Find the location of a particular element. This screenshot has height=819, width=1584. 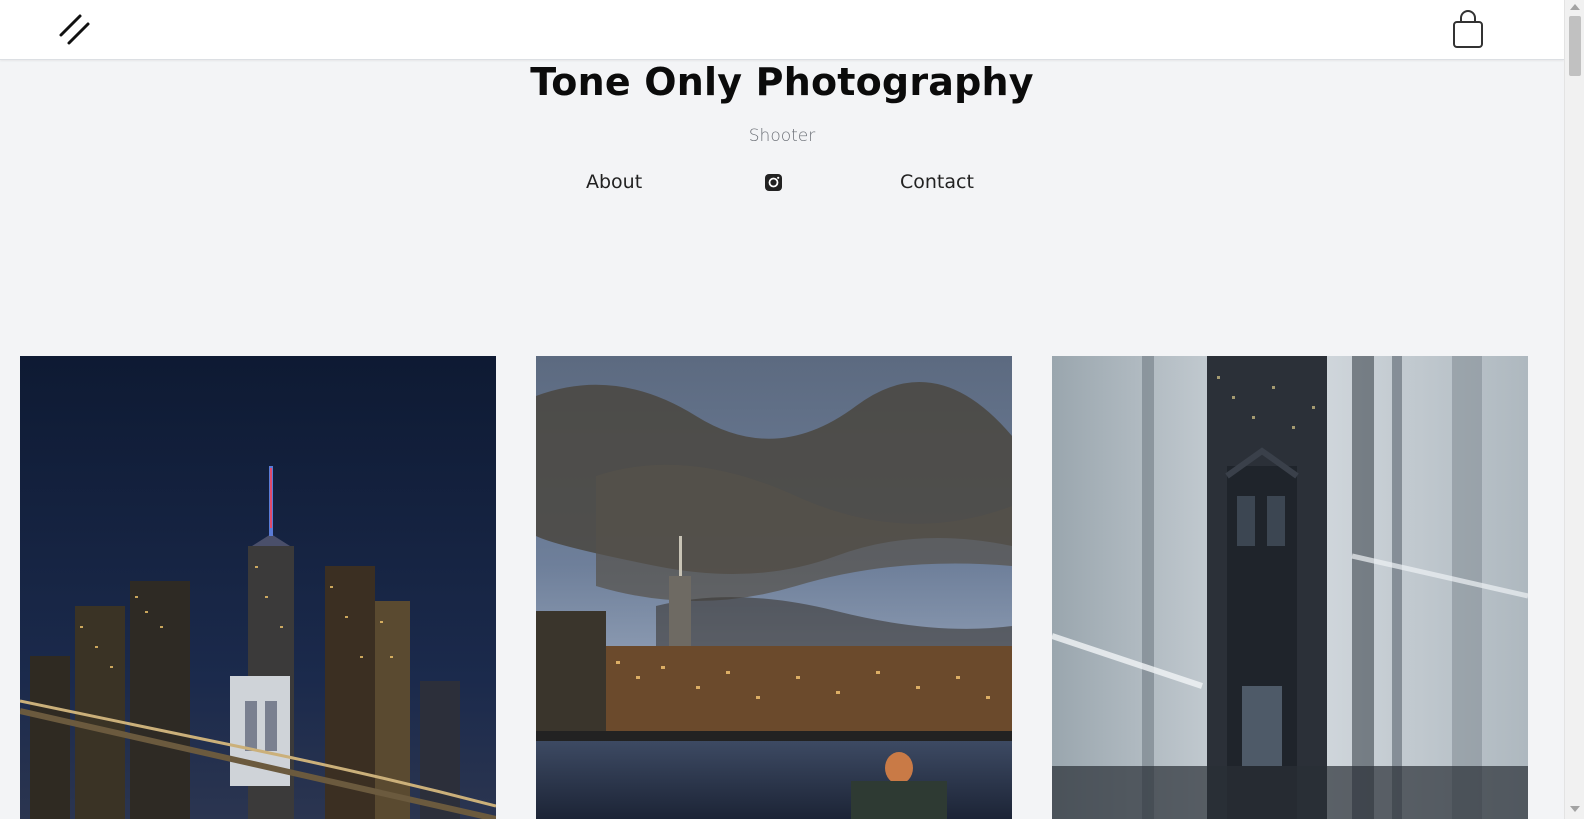

scrollbar-thumb is located at coordinates (1575, 46).